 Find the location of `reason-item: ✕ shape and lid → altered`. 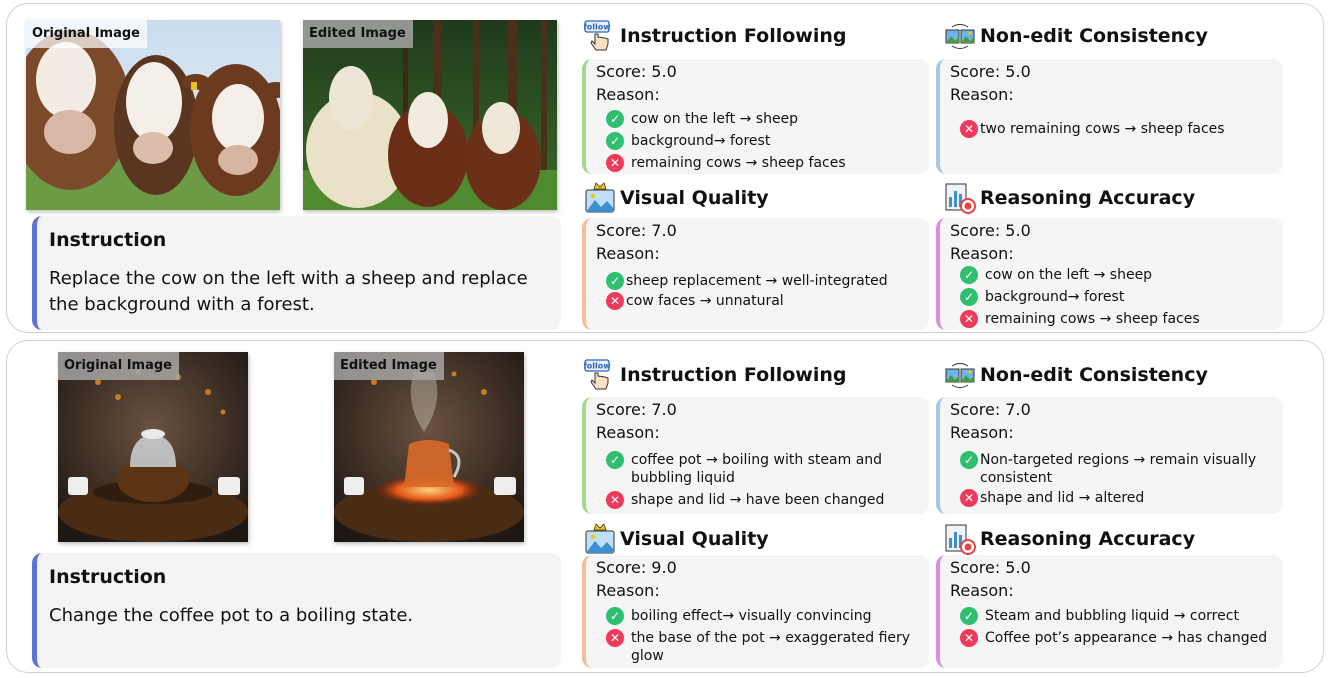

reason-item: ✕ shape and lid → altered is located at coordinates (1117, 498).